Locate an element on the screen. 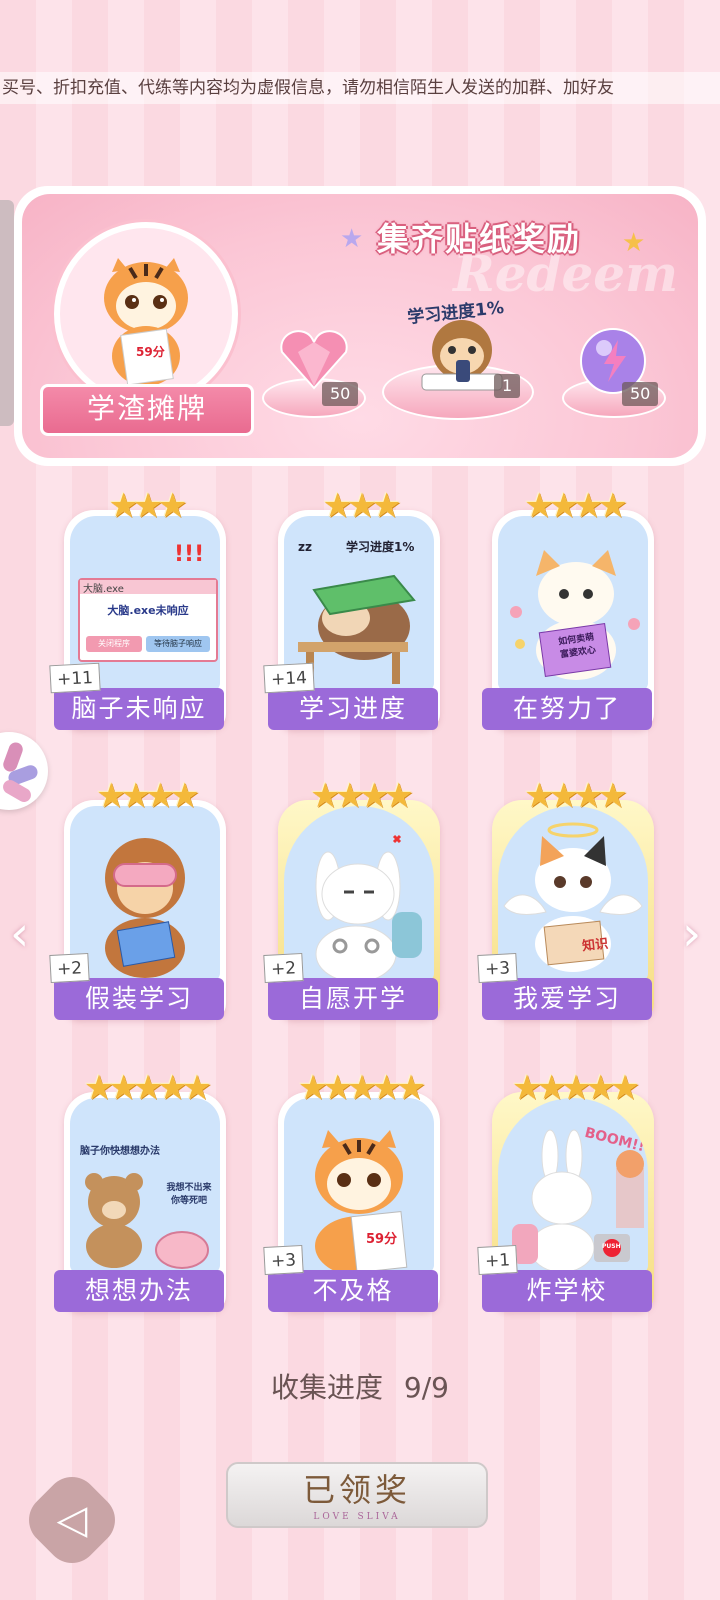 The height and width of the screenshot is (1600, 720). dialog-title: 大脑.exe is located at coordinates (148, 587).